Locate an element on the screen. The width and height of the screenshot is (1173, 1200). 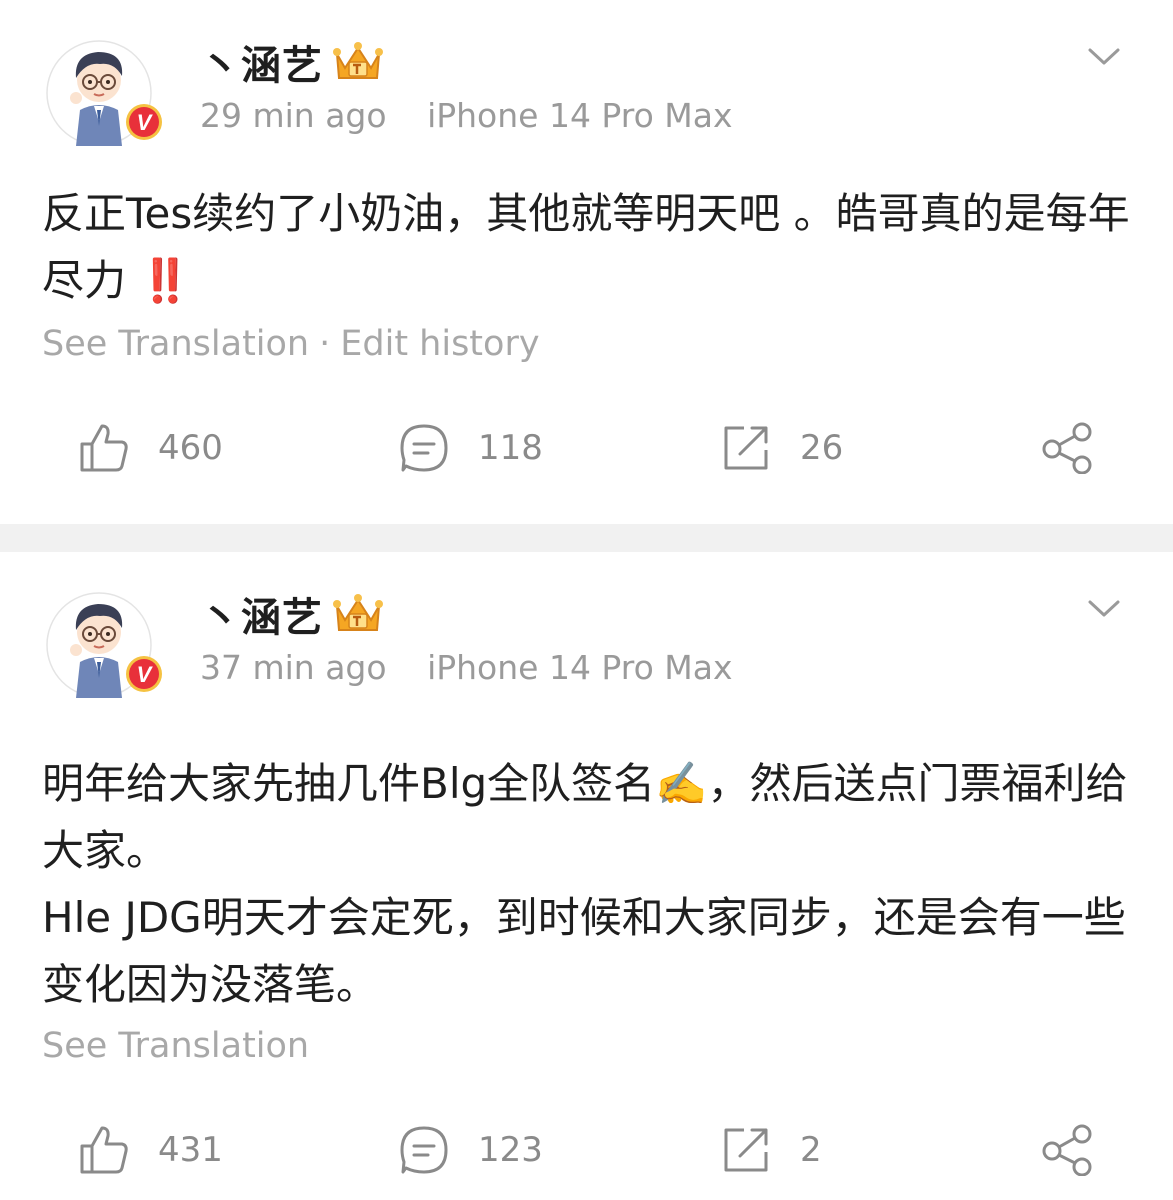
like-button: 460 is located at coordinates (150, 448).